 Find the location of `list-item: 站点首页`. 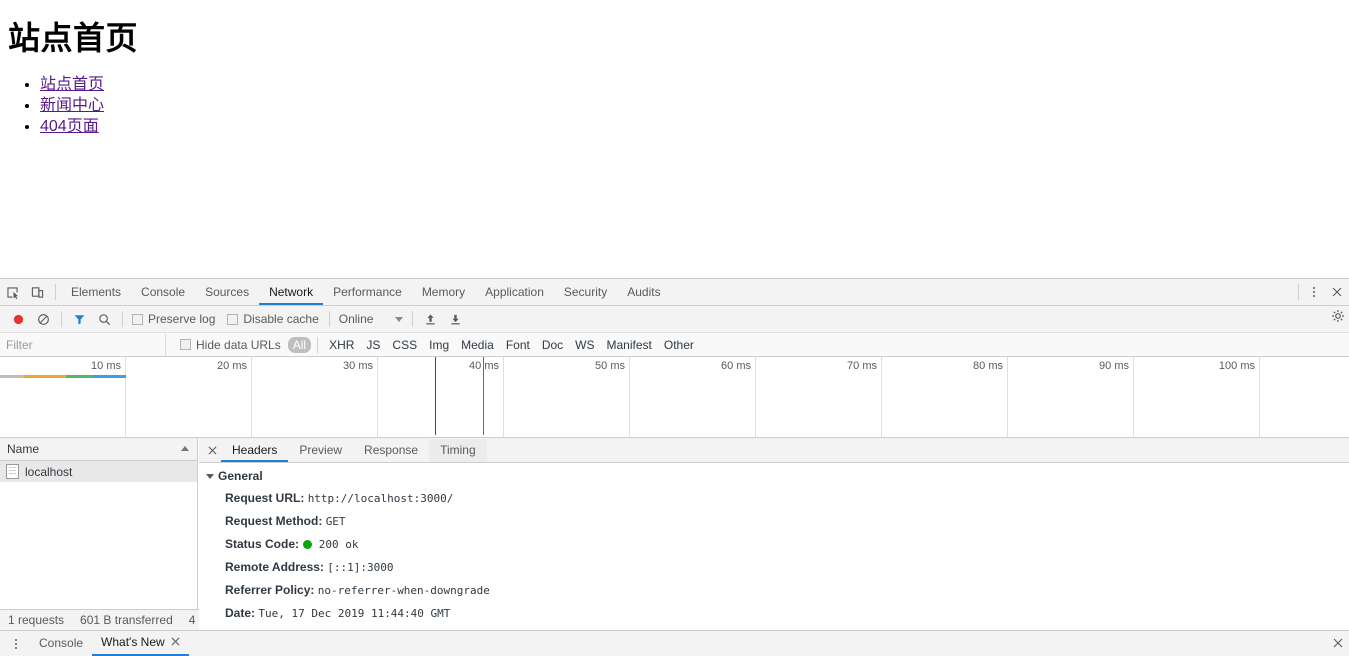

list-item: 站点首页 is located at coordinates (694, 84).